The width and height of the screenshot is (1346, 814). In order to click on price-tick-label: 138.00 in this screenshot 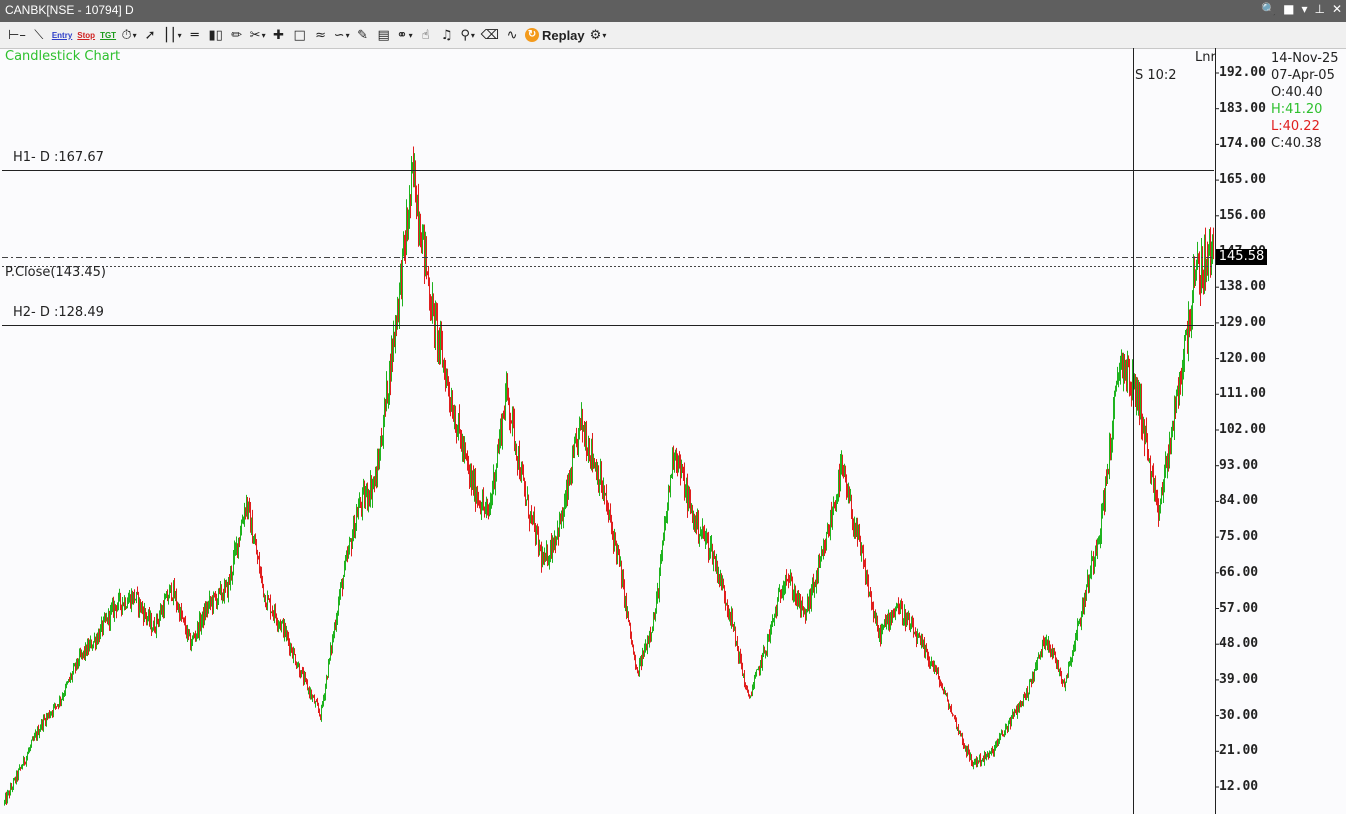, I will do `click(1242, 287)`.